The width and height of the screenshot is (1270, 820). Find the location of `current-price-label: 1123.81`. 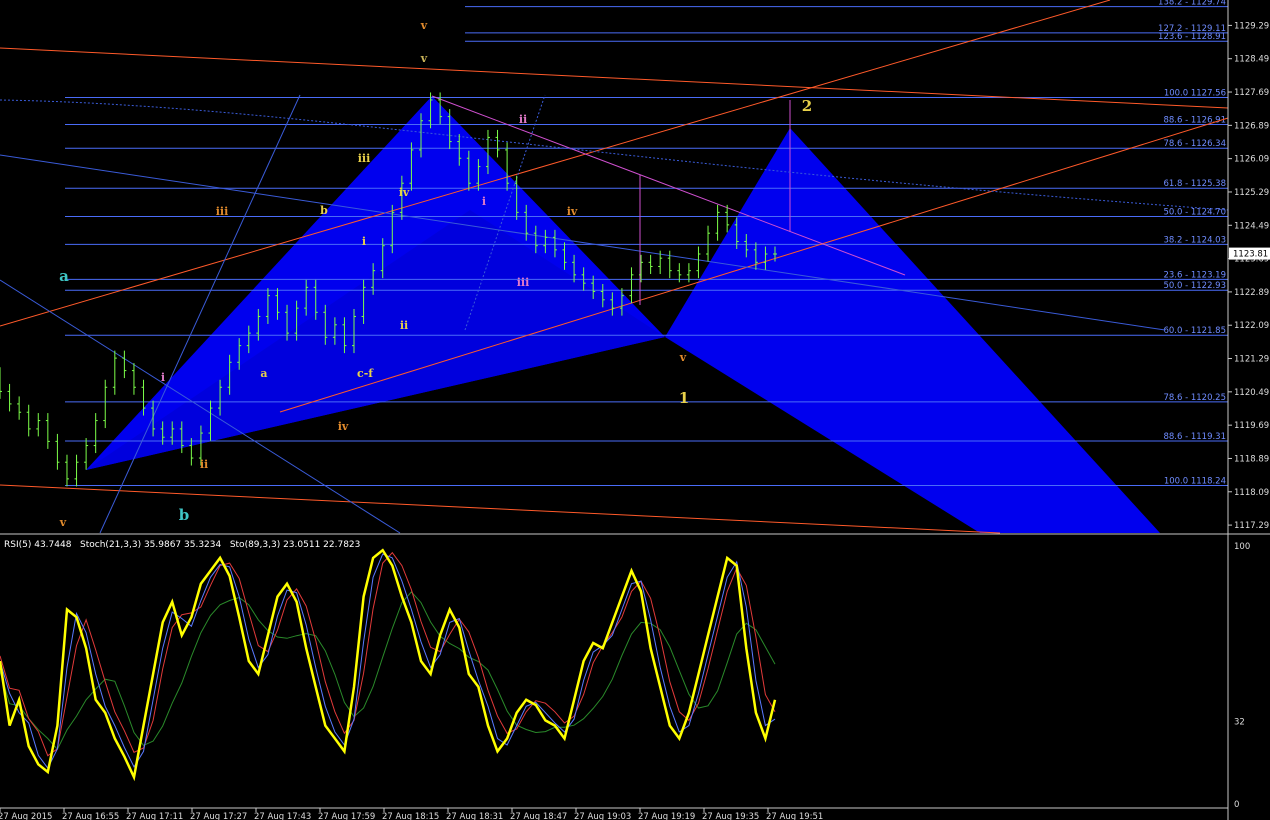

current-price-label: 1123.81 is located at coordinates (1250, 255).